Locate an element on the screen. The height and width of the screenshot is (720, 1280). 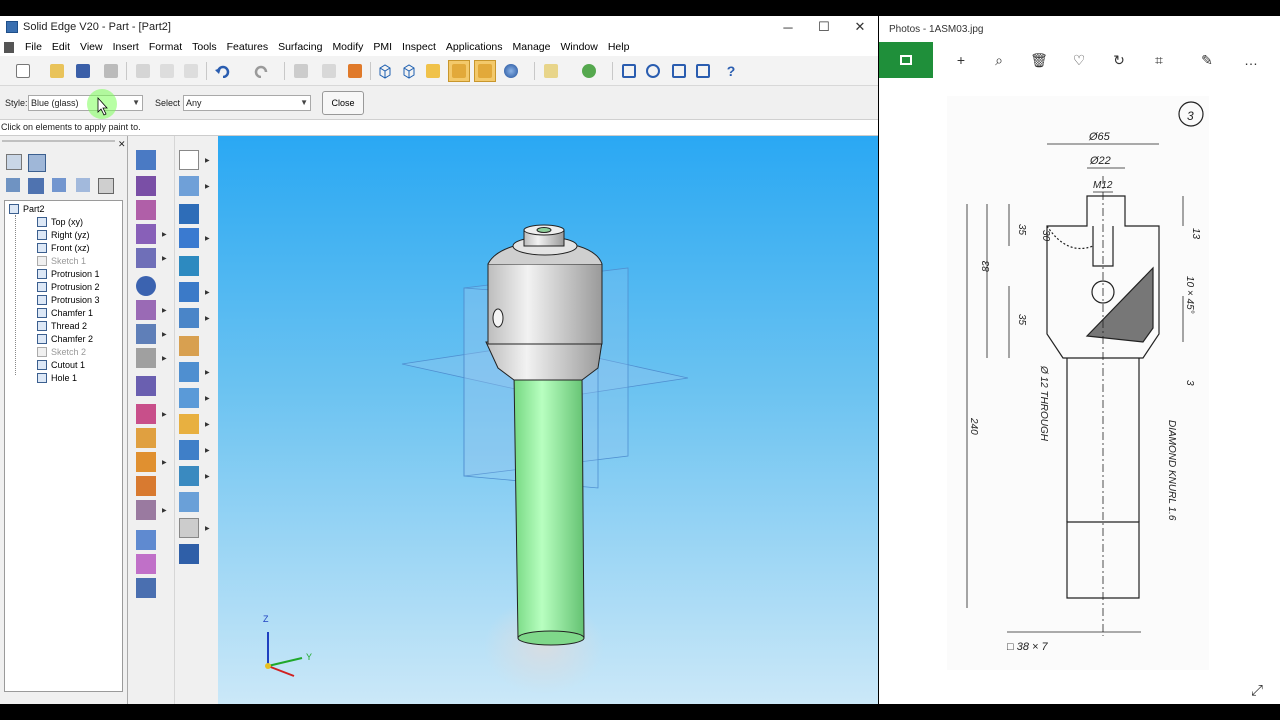
part-copy-tool-icon is located at coordinates (146, 564).